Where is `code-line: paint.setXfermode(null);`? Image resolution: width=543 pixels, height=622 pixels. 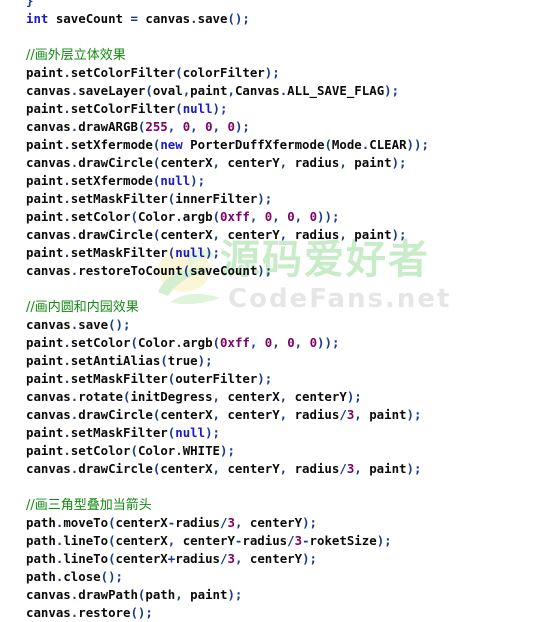 code-line: paint.setXfermode(null); is located at coordinates (227, 181).